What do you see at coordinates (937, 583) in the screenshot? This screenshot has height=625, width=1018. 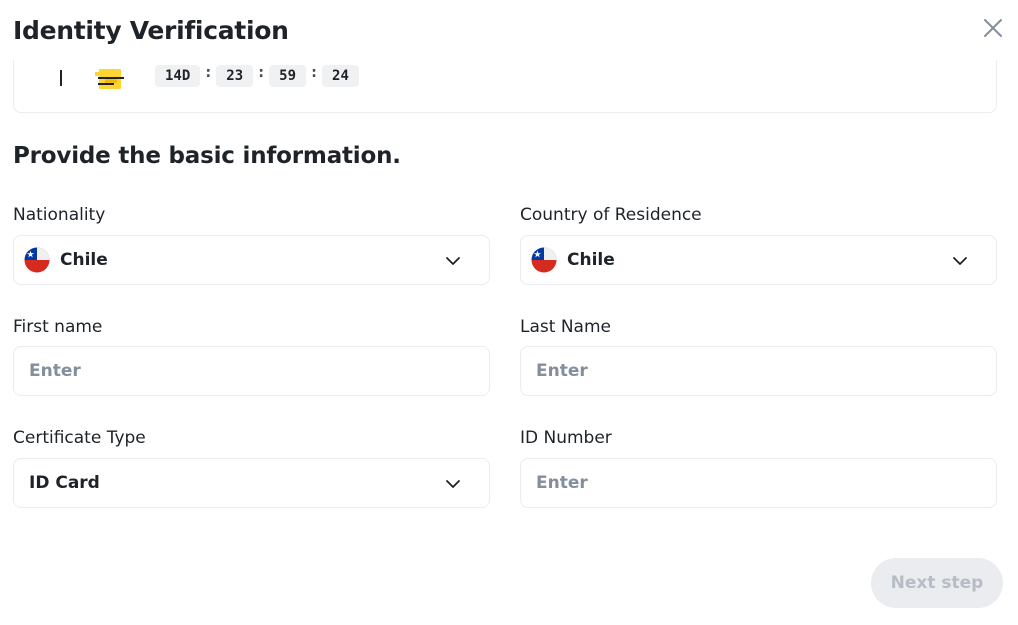 I see `next-step-button: Next step` at bounding box center [937, 583].